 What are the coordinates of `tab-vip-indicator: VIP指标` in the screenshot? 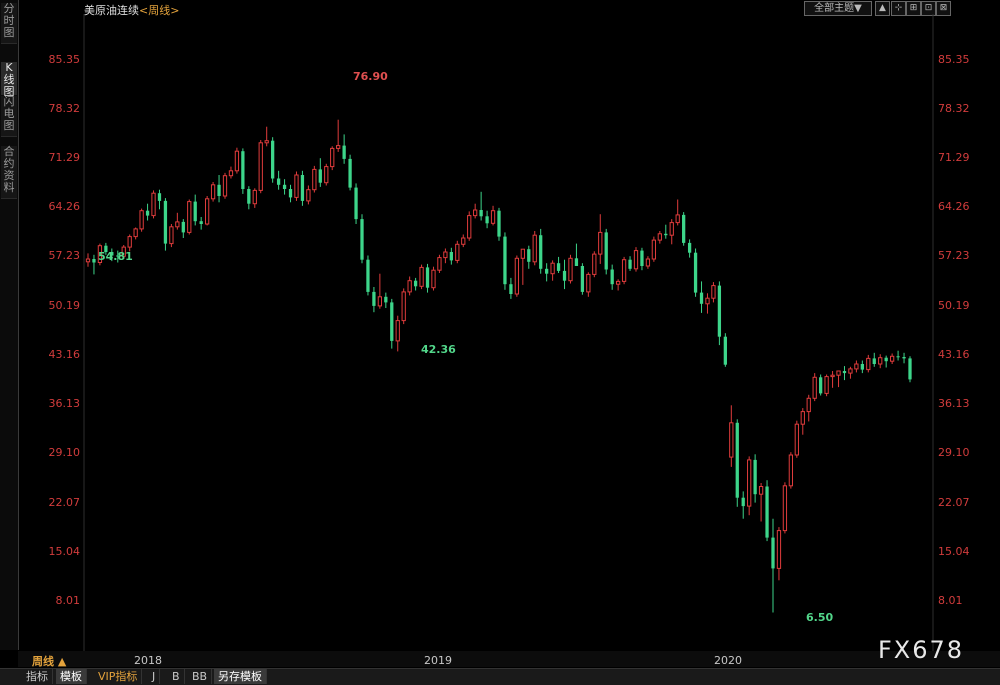 It's located at (118, 676).